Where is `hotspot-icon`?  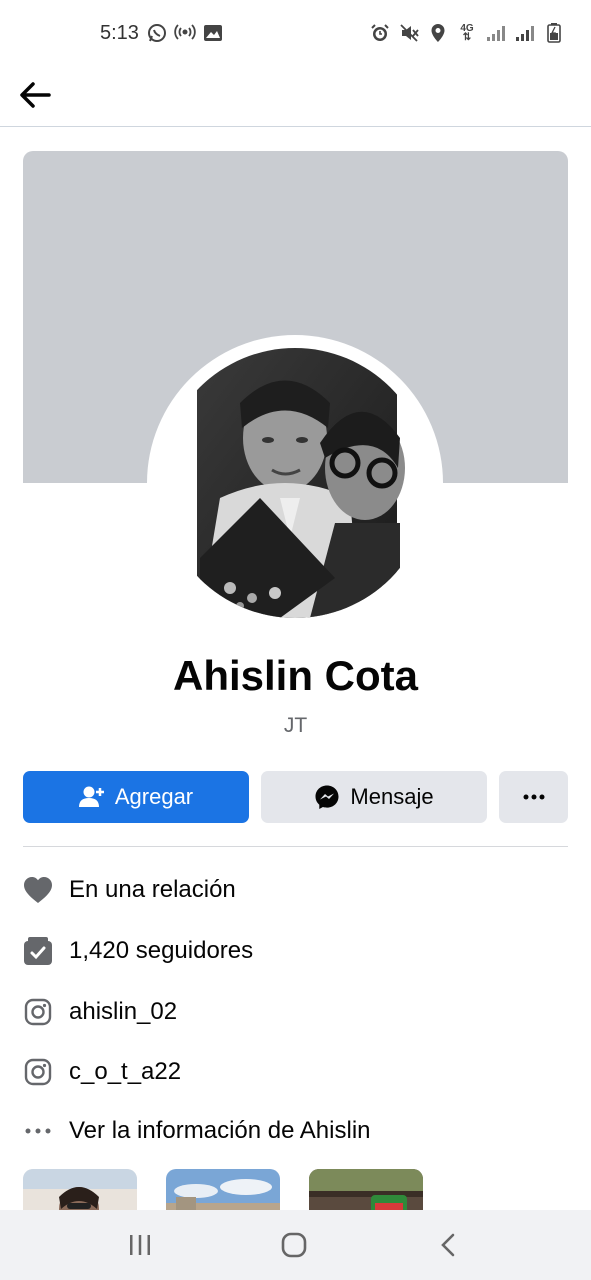
hotspot-icon is located at coordinates (185, 33).